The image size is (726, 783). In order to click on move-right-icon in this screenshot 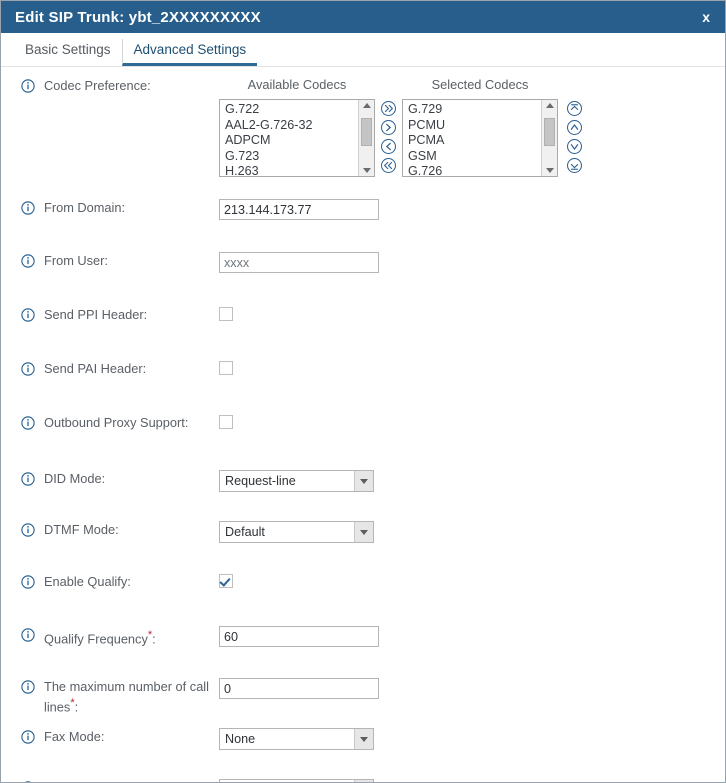, I will do `click(388, 127)`.